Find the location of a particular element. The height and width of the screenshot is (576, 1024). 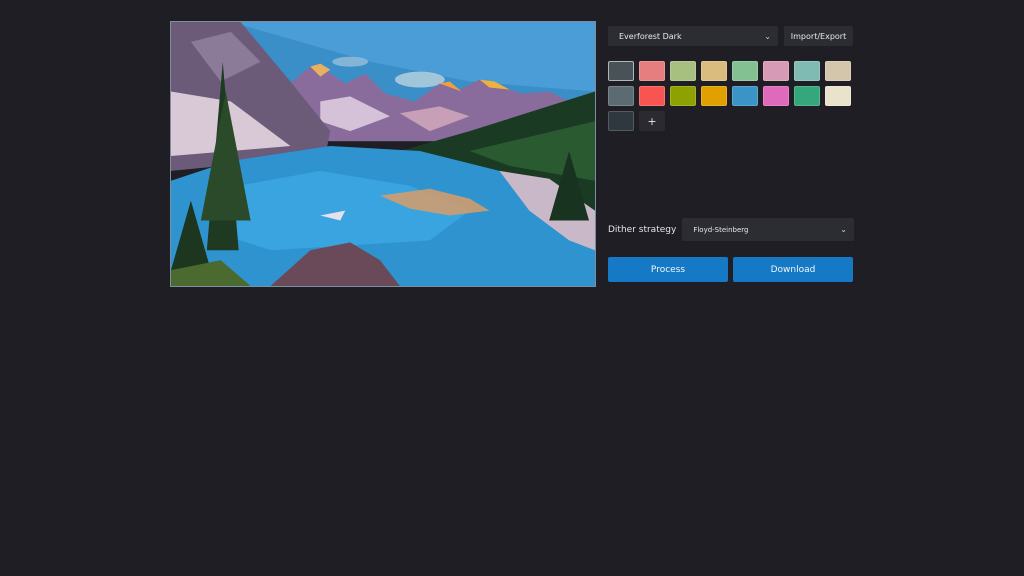

action-buttons: Process Download is located at coordinates (731, 269).